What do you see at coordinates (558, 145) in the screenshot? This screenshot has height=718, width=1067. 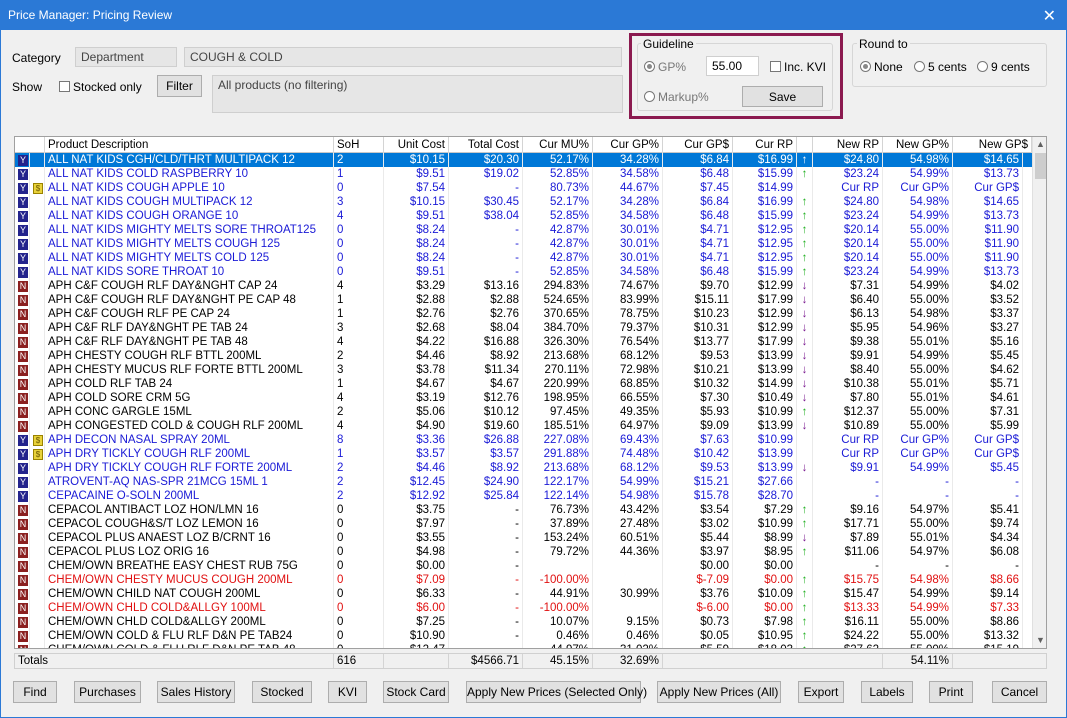 I see `column-header: Cur MU%` at bounding box center [558, 145].